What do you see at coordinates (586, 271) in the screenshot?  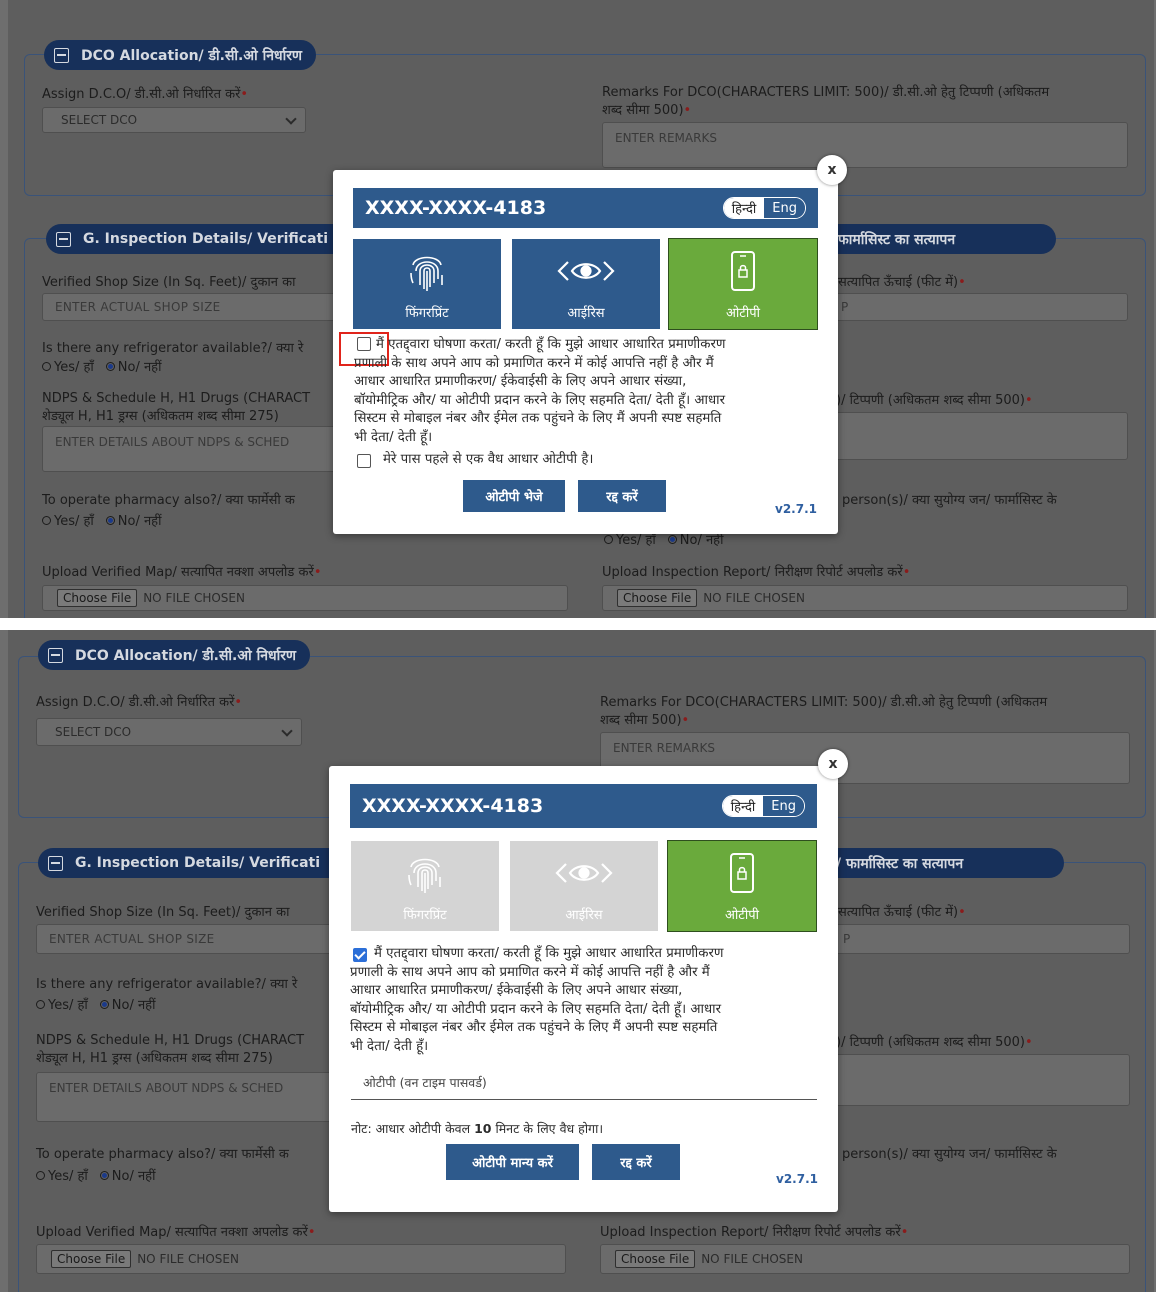 I see `iris-icon` at bounding box center [586, 271].